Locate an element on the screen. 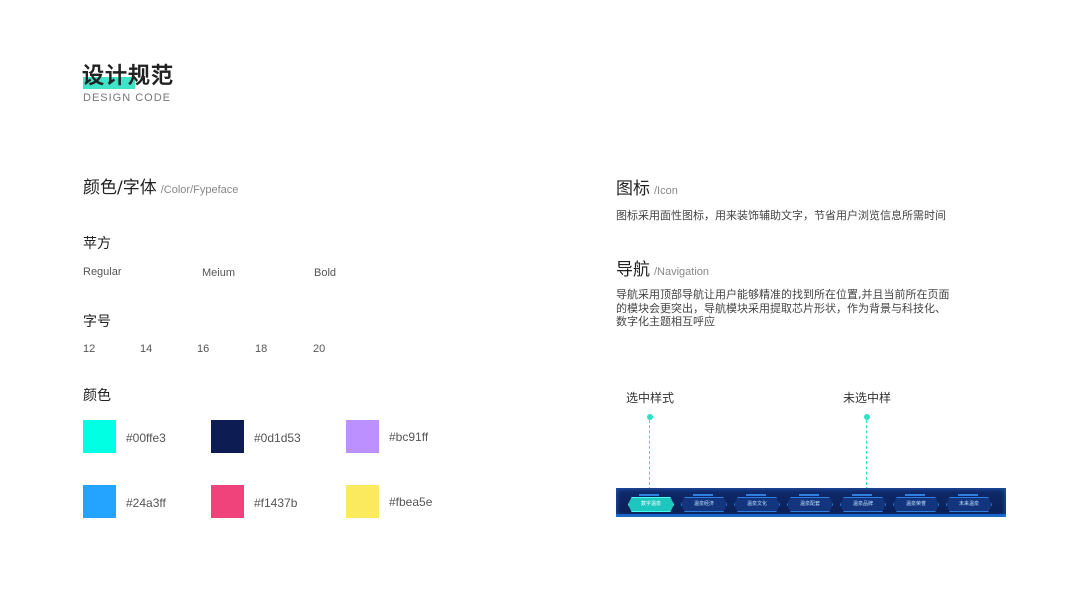  nav-item: 温泉配套 is located at coordinates (810, 504).